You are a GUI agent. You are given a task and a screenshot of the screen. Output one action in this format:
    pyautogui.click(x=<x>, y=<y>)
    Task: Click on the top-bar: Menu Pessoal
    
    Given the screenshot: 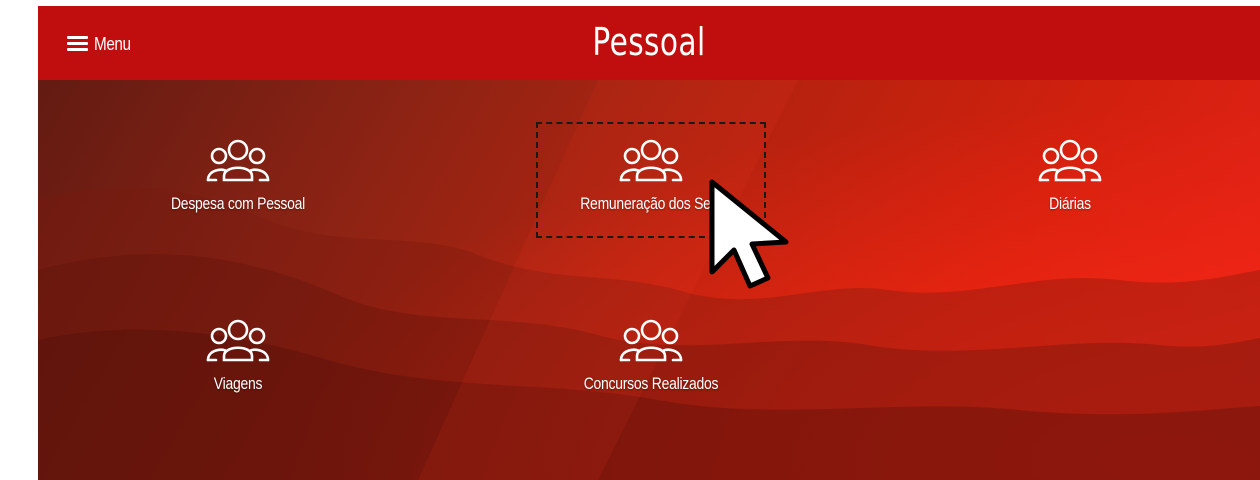 What is the action you would take?
    pyautogui.click(x=649, y=43)
    